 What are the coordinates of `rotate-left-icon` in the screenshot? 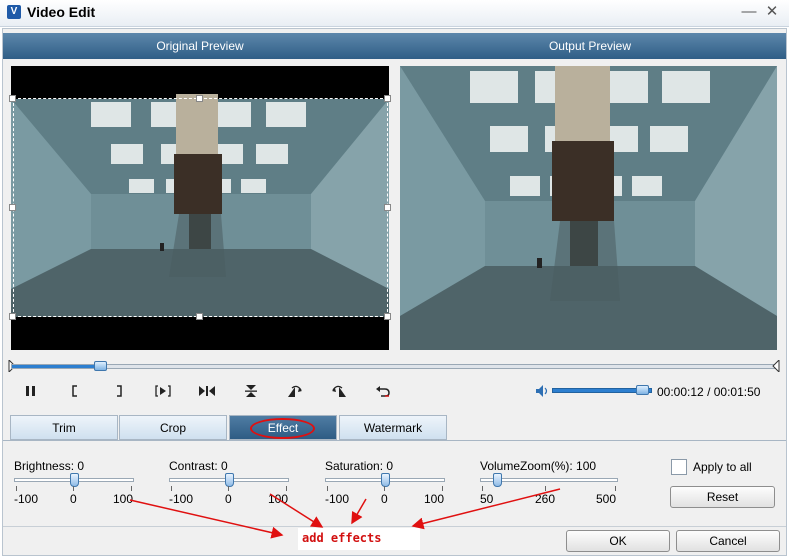 It's located at (295, 391).